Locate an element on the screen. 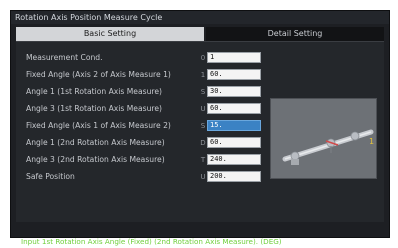  field-address: 1 is located at coordinates (203, 75).